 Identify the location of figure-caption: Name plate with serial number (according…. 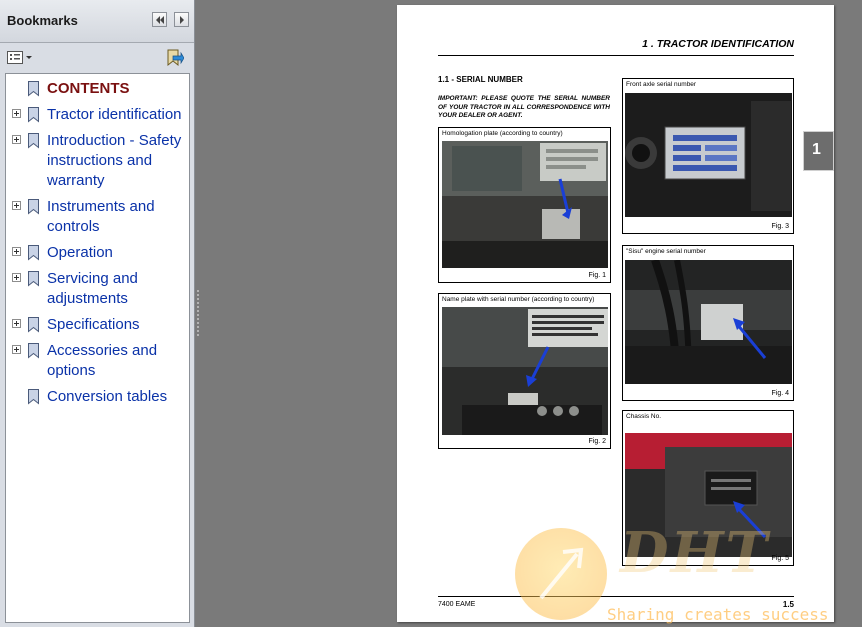
(518, 299).